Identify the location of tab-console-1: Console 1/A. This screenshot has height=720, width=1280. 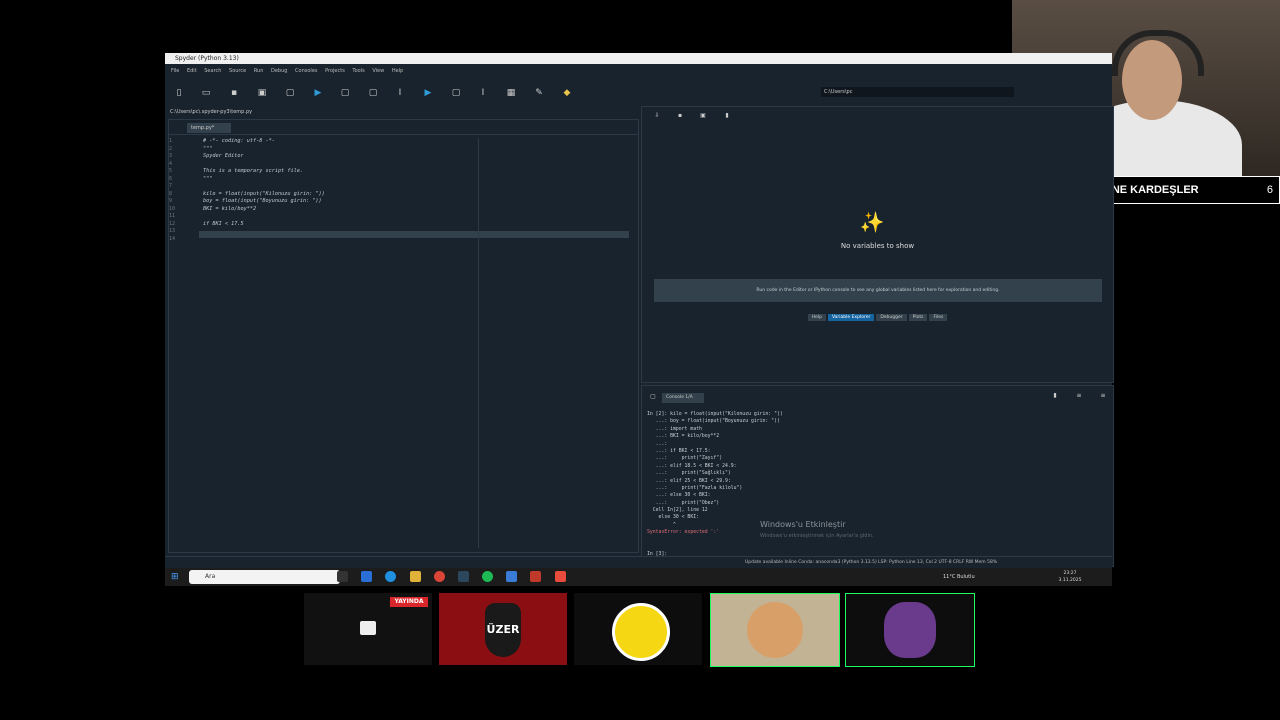
(683, 398).